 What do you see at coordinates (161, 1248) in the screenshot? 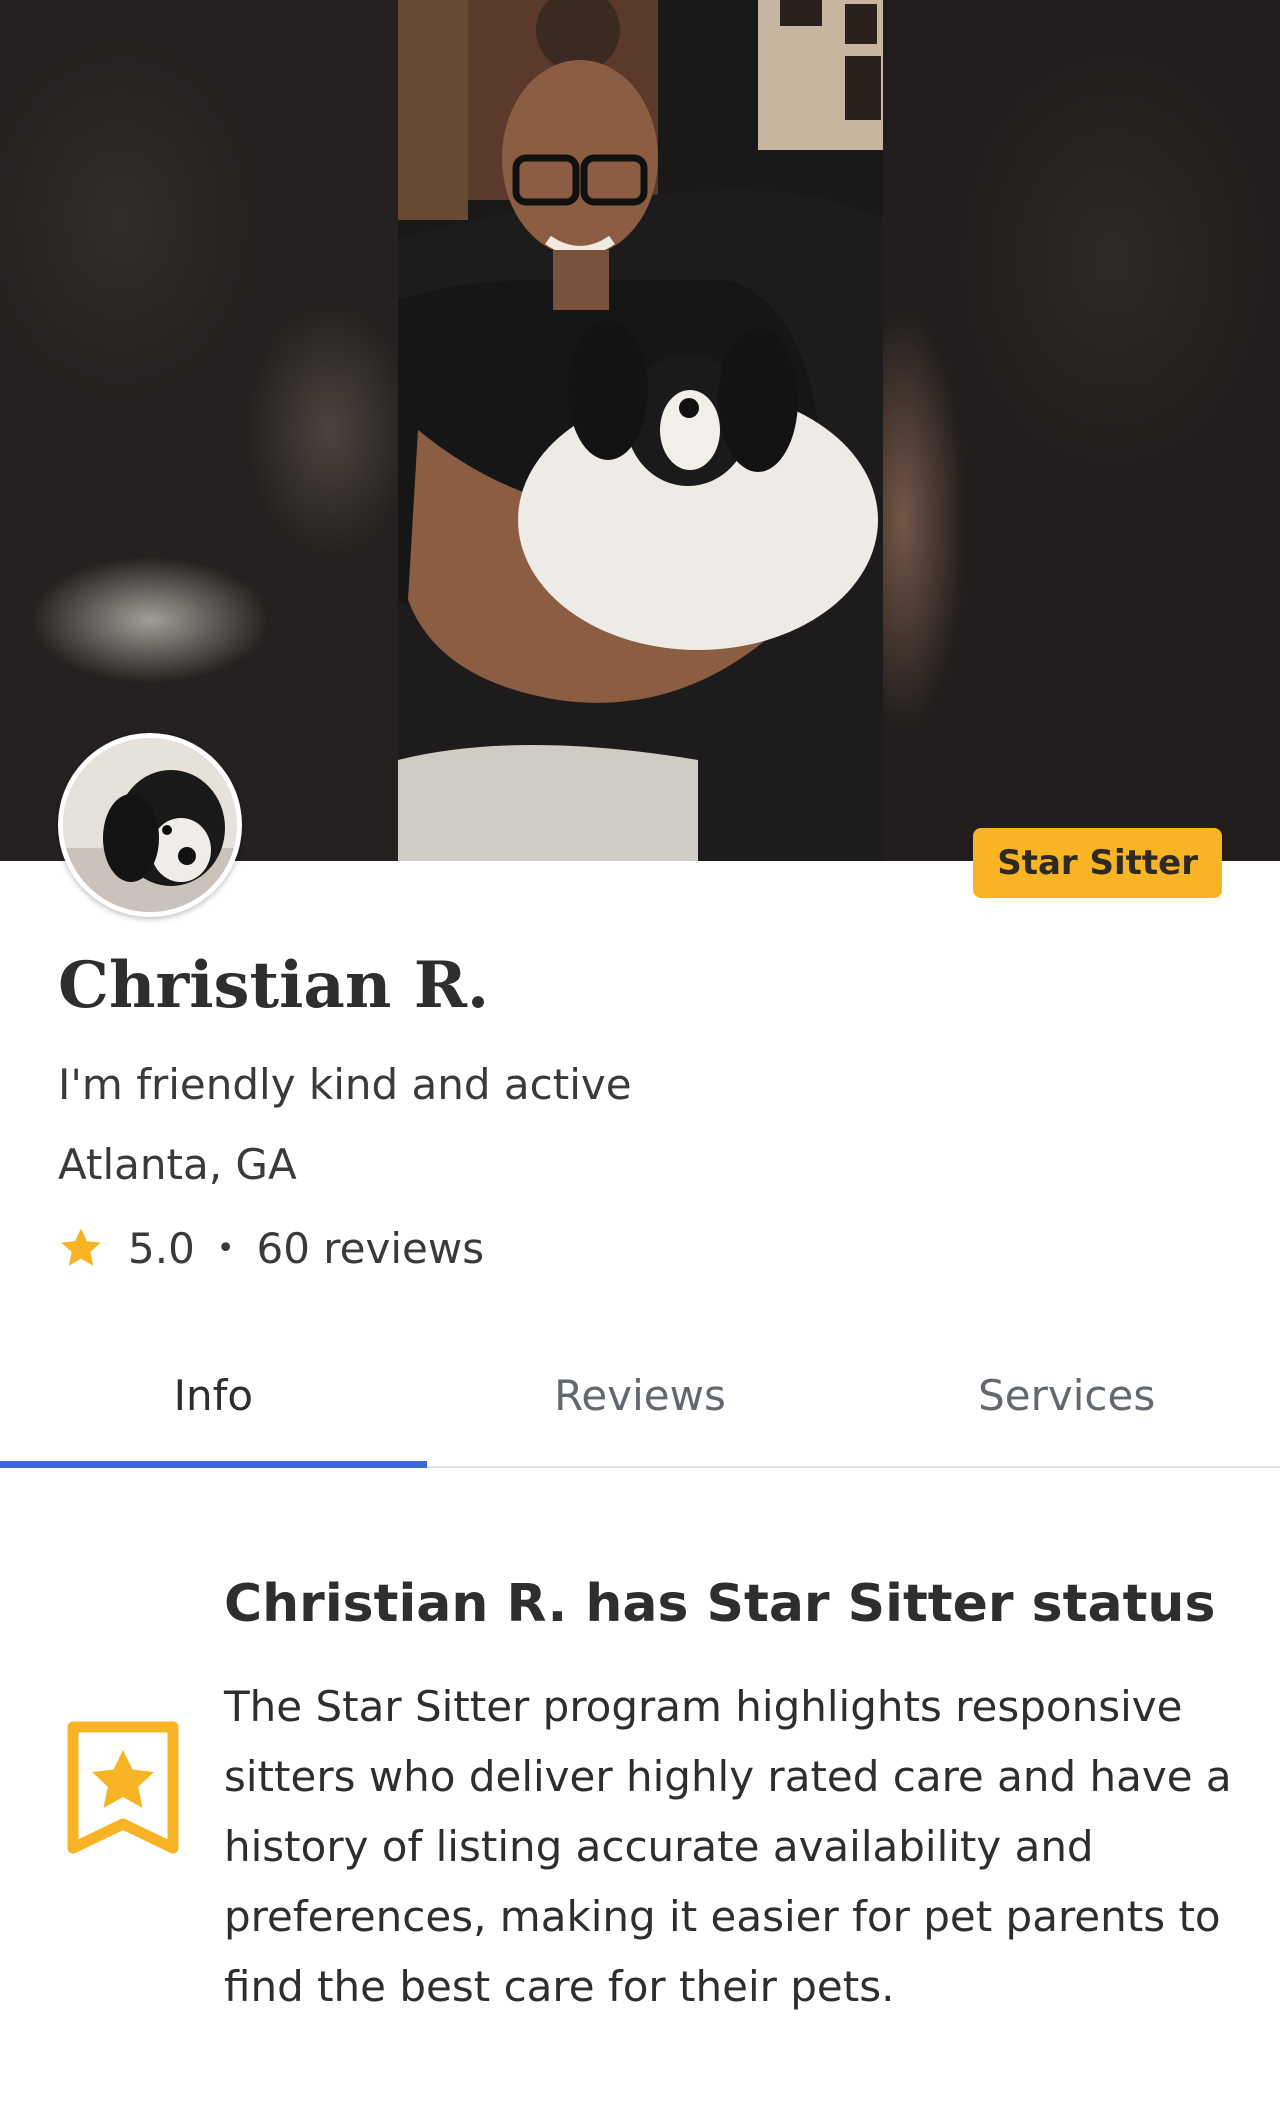
I see `rating-value: 5.0` at bounding box center [161, 1248].